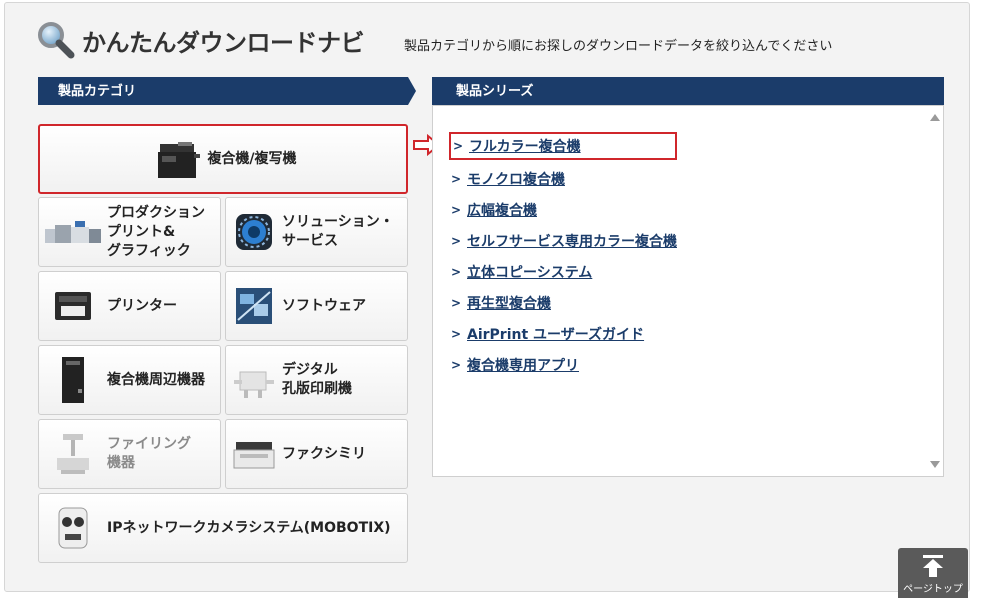  Describe the element at coordinates (178, 159) in the screenshot. I see `mfp-thumbnail-icon` at that location.